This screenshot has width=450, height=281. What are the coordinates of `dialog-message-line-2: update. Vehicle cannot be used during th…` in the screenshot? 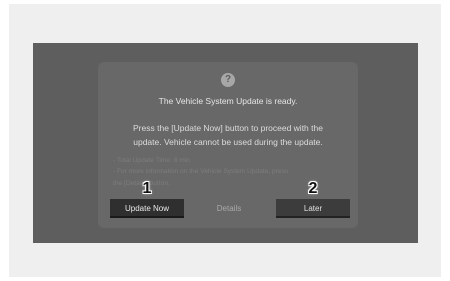 It's located at (228, 142).